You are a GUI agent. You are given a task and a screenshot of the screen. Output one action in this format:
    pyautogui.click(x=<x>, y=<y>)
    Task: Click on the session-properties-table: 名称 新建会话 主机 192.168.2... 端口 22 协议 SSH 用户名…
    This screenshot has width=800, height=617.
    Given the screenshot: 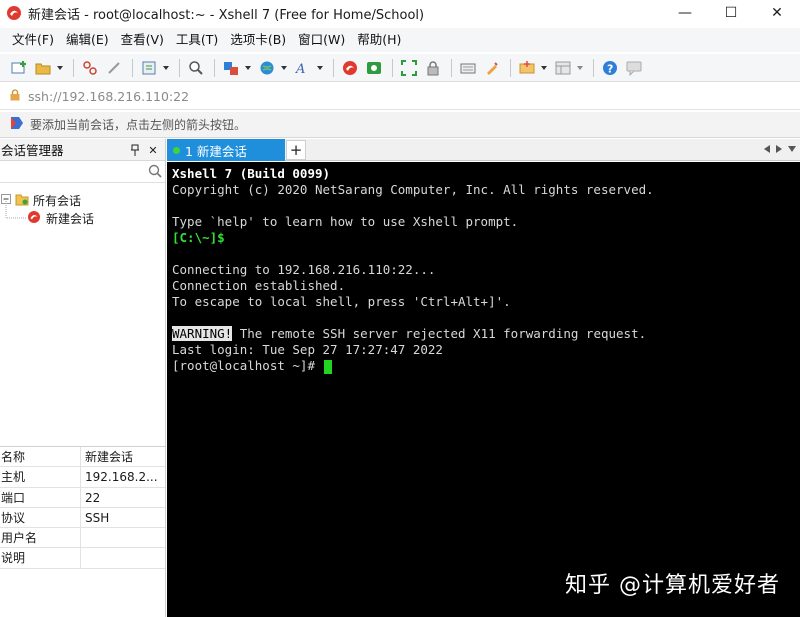 What is the action you would take?
    pyautogui.click(x=82, y=507)
    